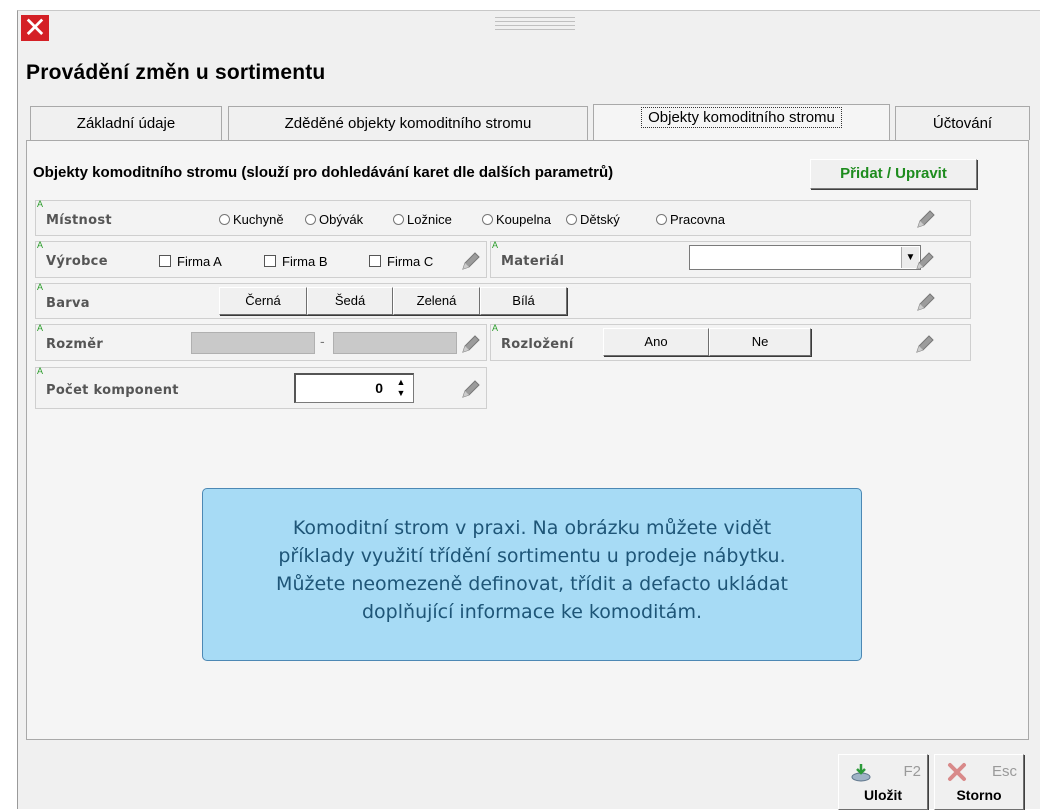 This screenshot has height=810, width=1040. Describe the element at coordinates (408, 123) in the screenshot. I see `tab-zdedene-objekty: Zděděné objekty komoditního stromu` at that location.